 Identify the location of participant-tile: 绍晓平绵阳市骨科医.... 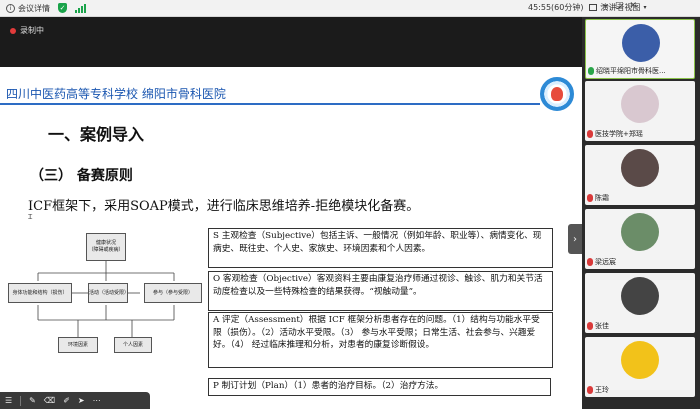
(640, 49).